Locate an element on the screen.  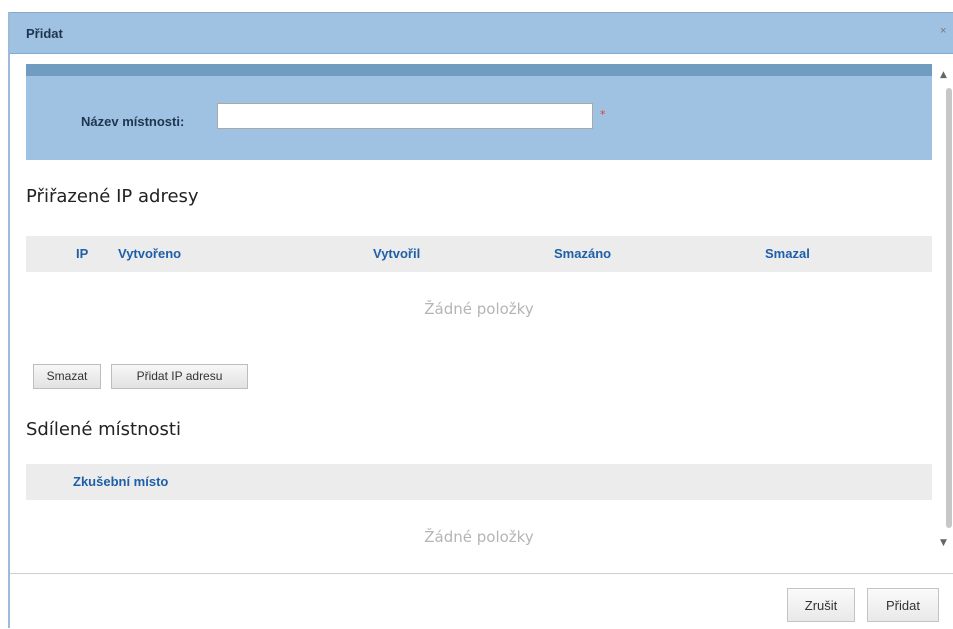
ip-section-title: Přiřazené IP adresy is located at coordinates (112, 196).